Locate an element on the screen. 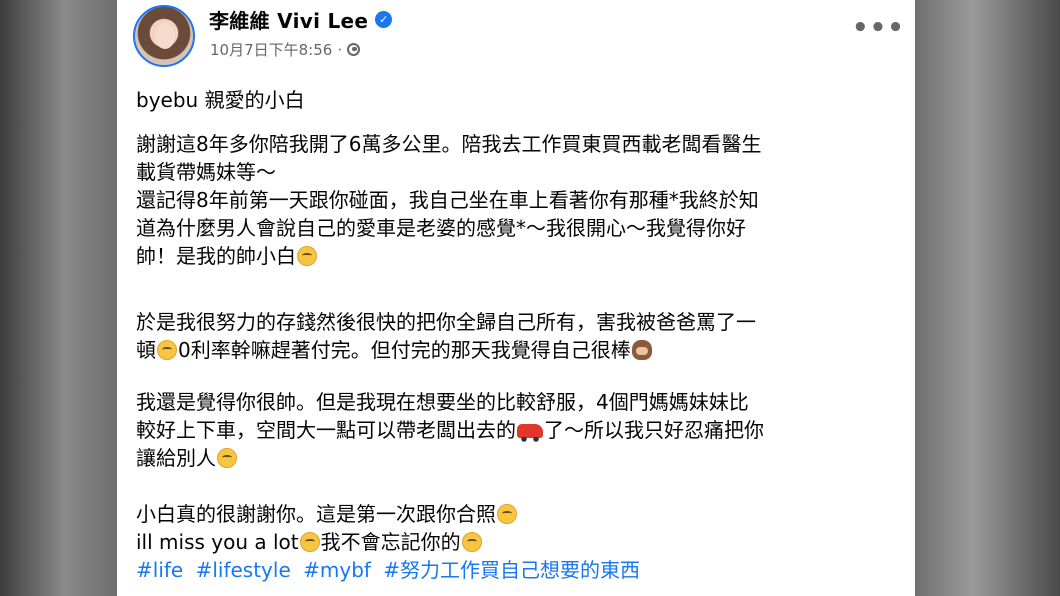  avatar is located at coordinates (164, 36).